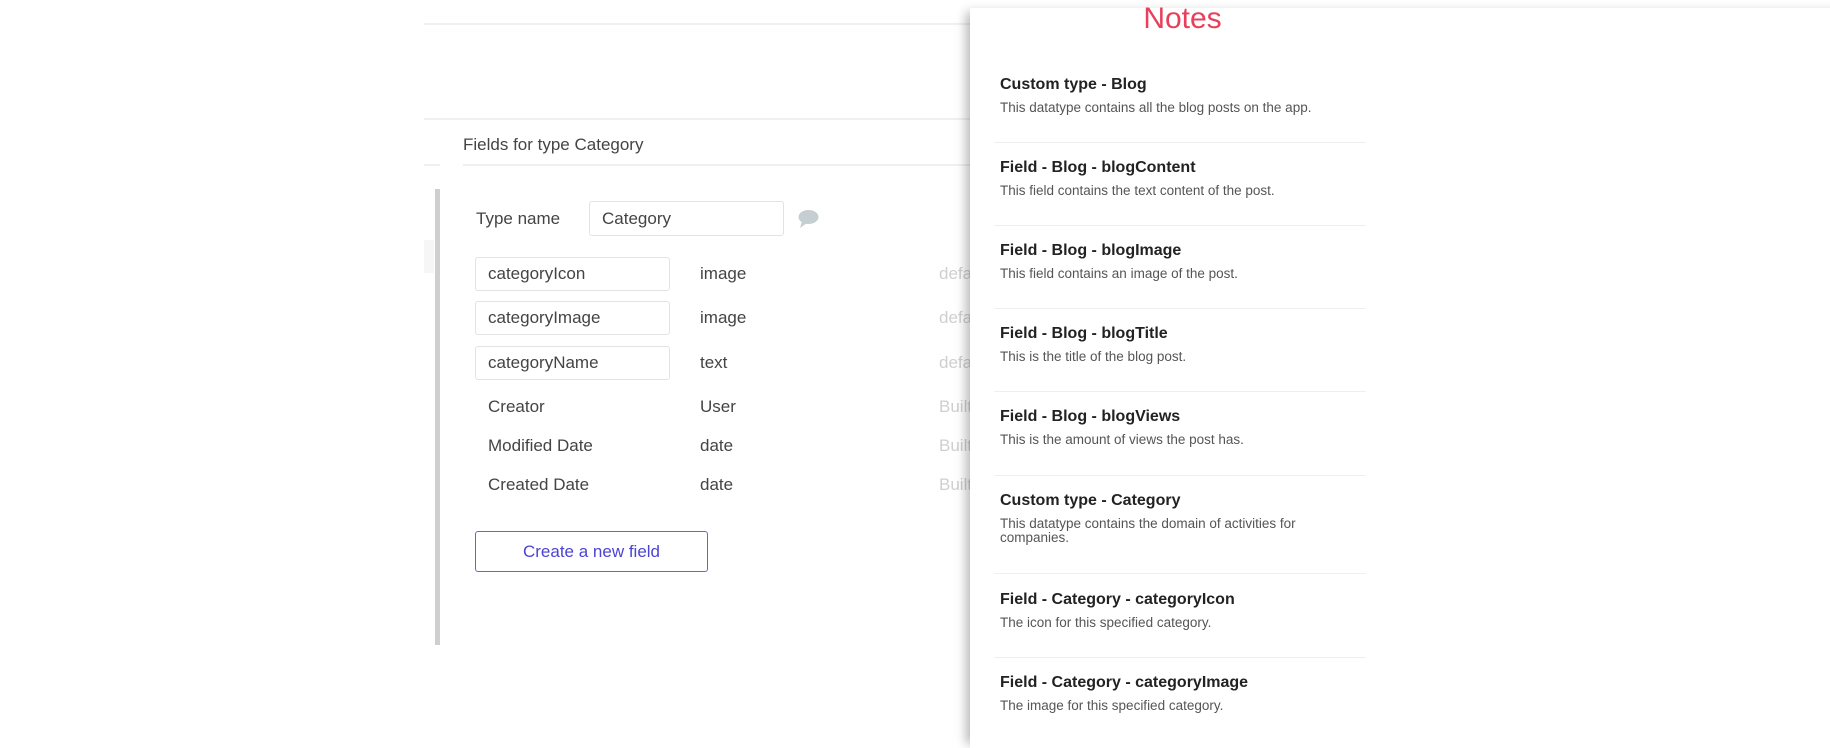 The height and width of the screenshot is (748, 1830). What do you see at coordinates (540, 445) in the screenshot?
I see `field-name: Modified Date` at bounding box center [540, 445].